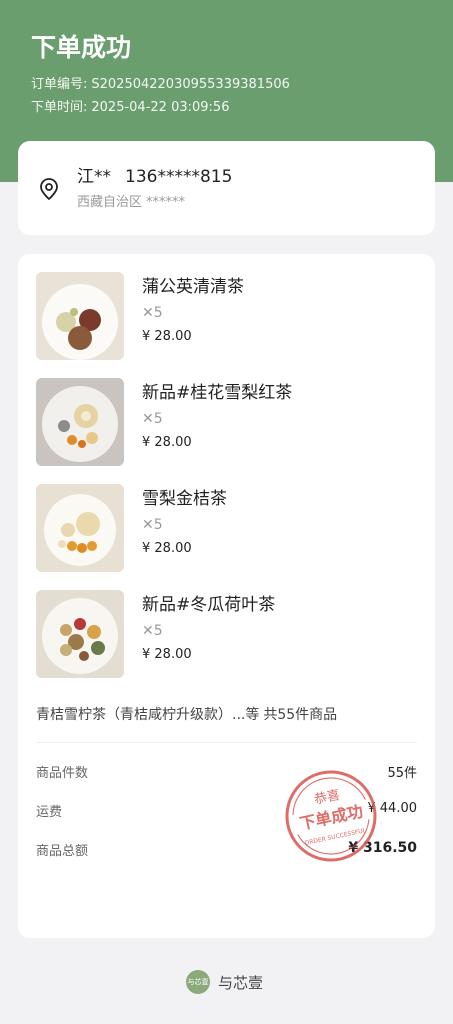  I want to click on item-name: 新品#冬瓜荷叶茶, so click(209, 605).